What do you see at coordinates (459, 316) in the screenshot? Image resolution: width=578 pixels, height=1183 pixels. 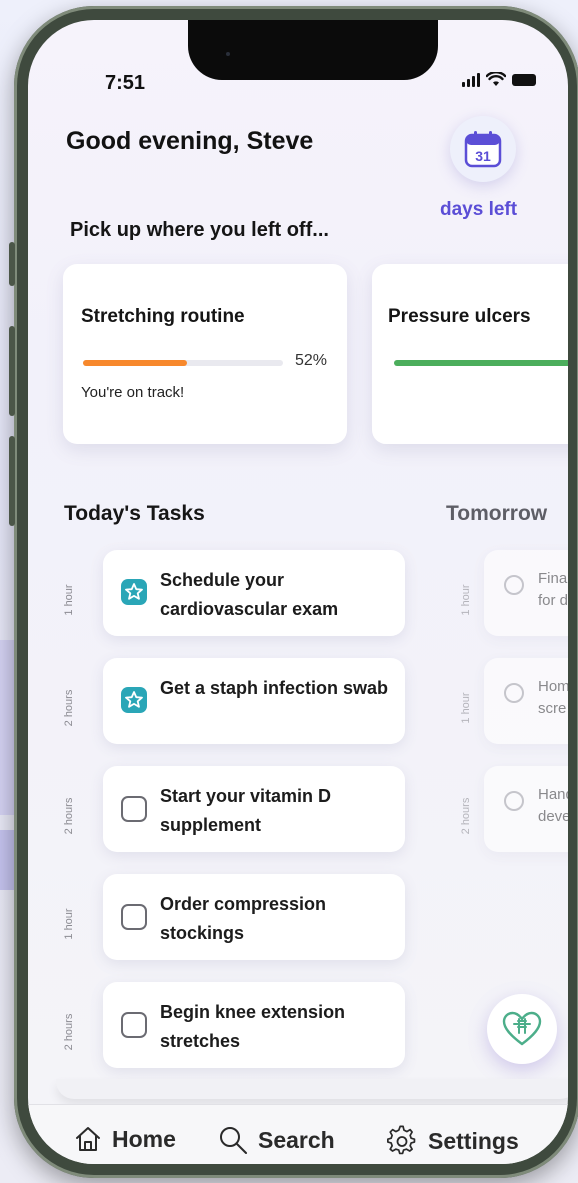 I see `course-card-title: Pressure ulcers` at bounding box center [459, 316].